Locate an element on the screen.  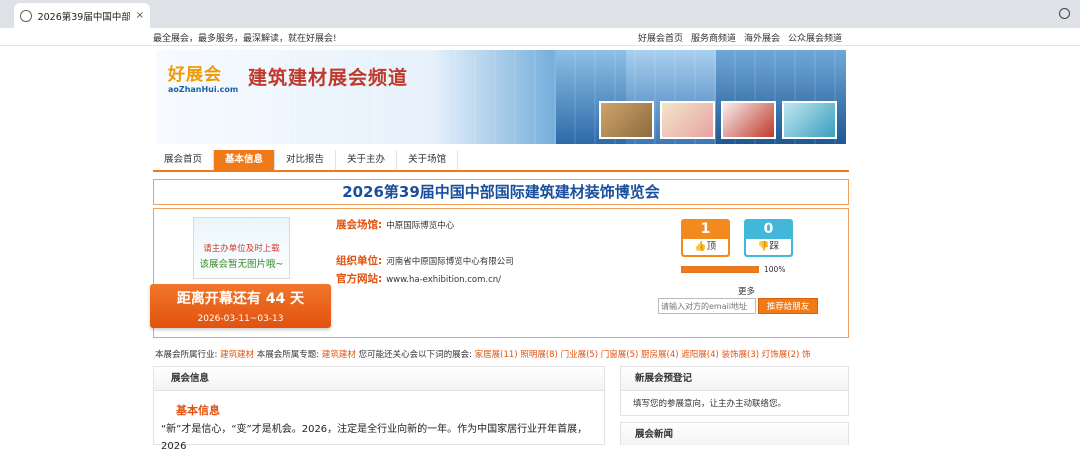
industry-link: 建筑建材 is located at coordinates (237, 355).